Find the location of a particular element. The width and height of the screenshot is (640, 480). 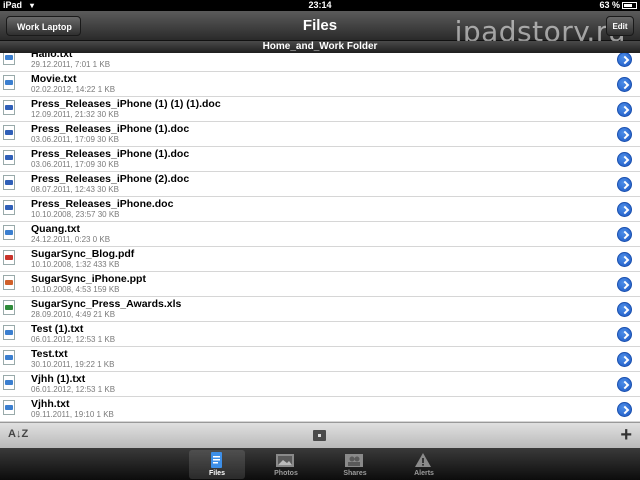

tab-alerts: Alerts is located at coordinates (424, 464).